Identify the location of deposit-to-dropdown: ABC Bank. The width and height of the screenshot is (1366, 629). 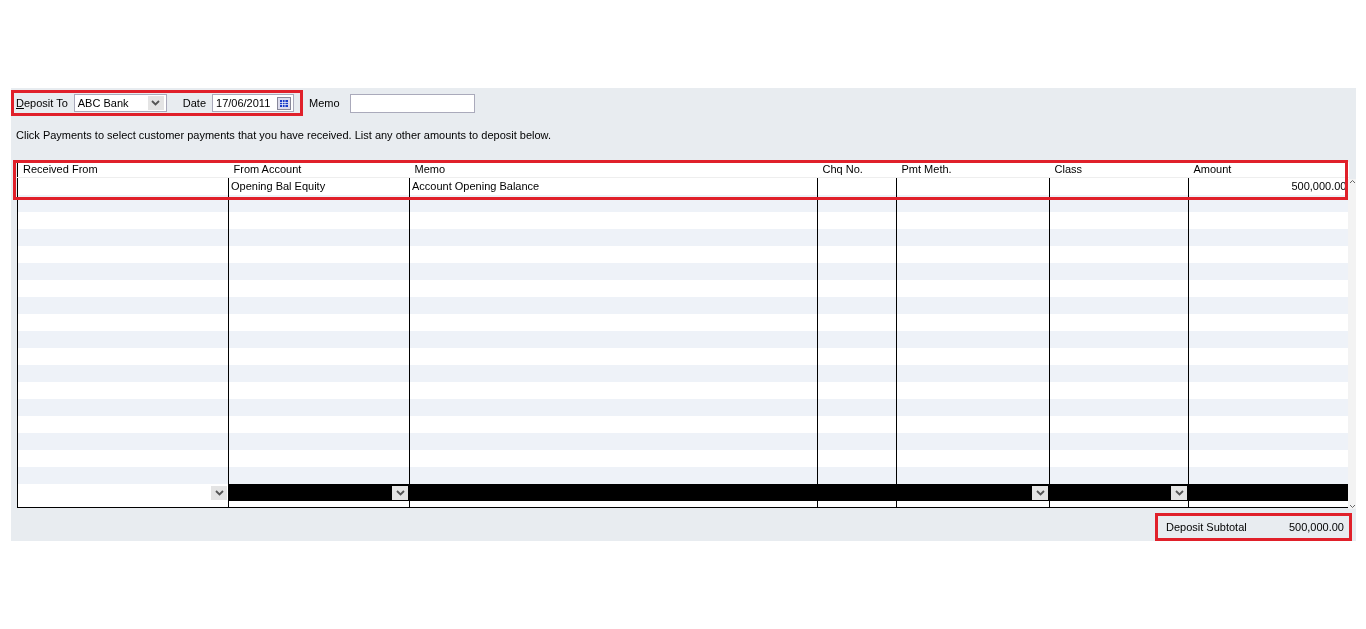
(120, 103).